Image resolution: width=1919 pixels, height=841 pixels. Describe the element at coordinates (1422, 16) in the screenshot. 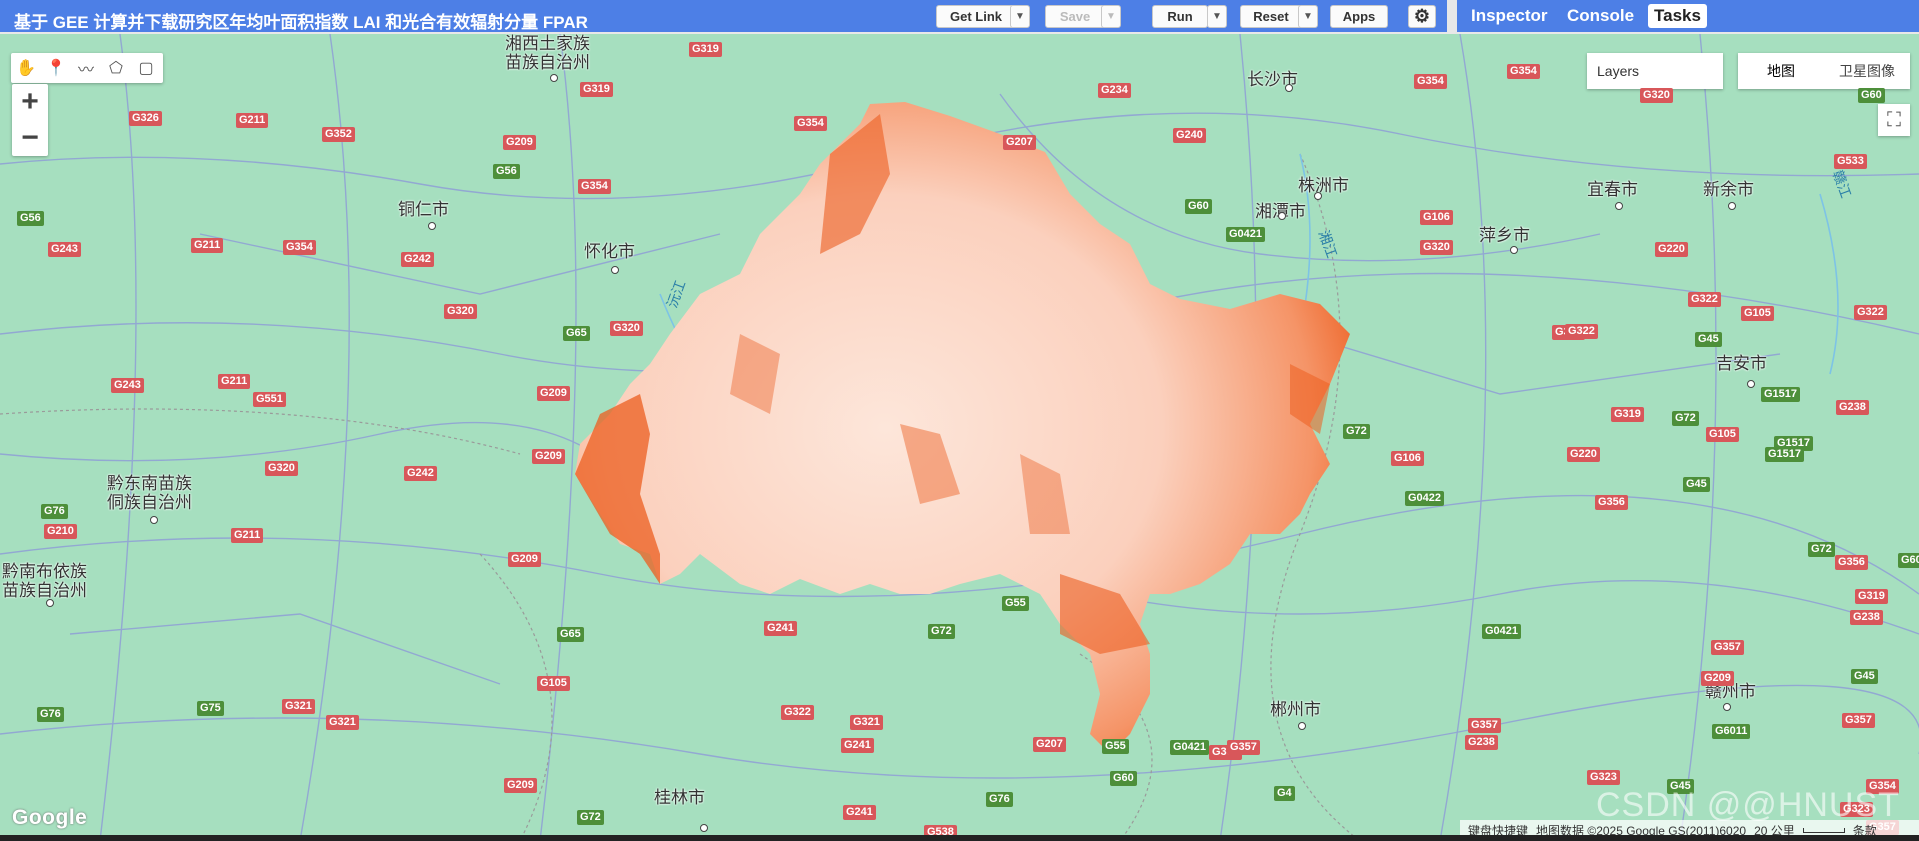

I see `gear-icon: ⚙` at that location.